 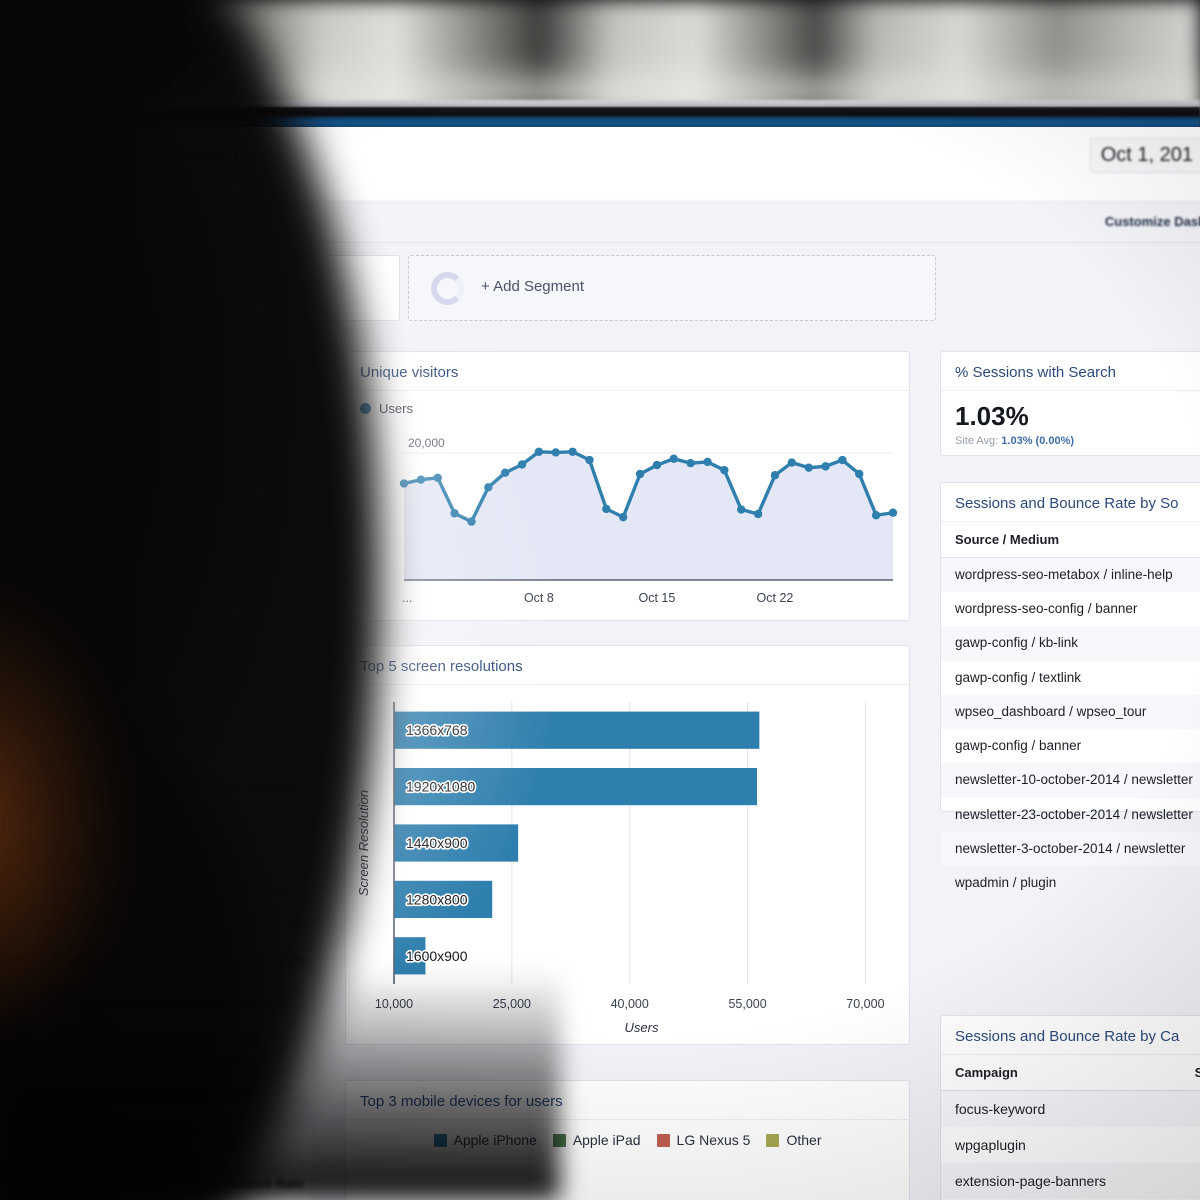 I want to click on list-item: wpgaplugin17, so click(x=1070, y=1145).